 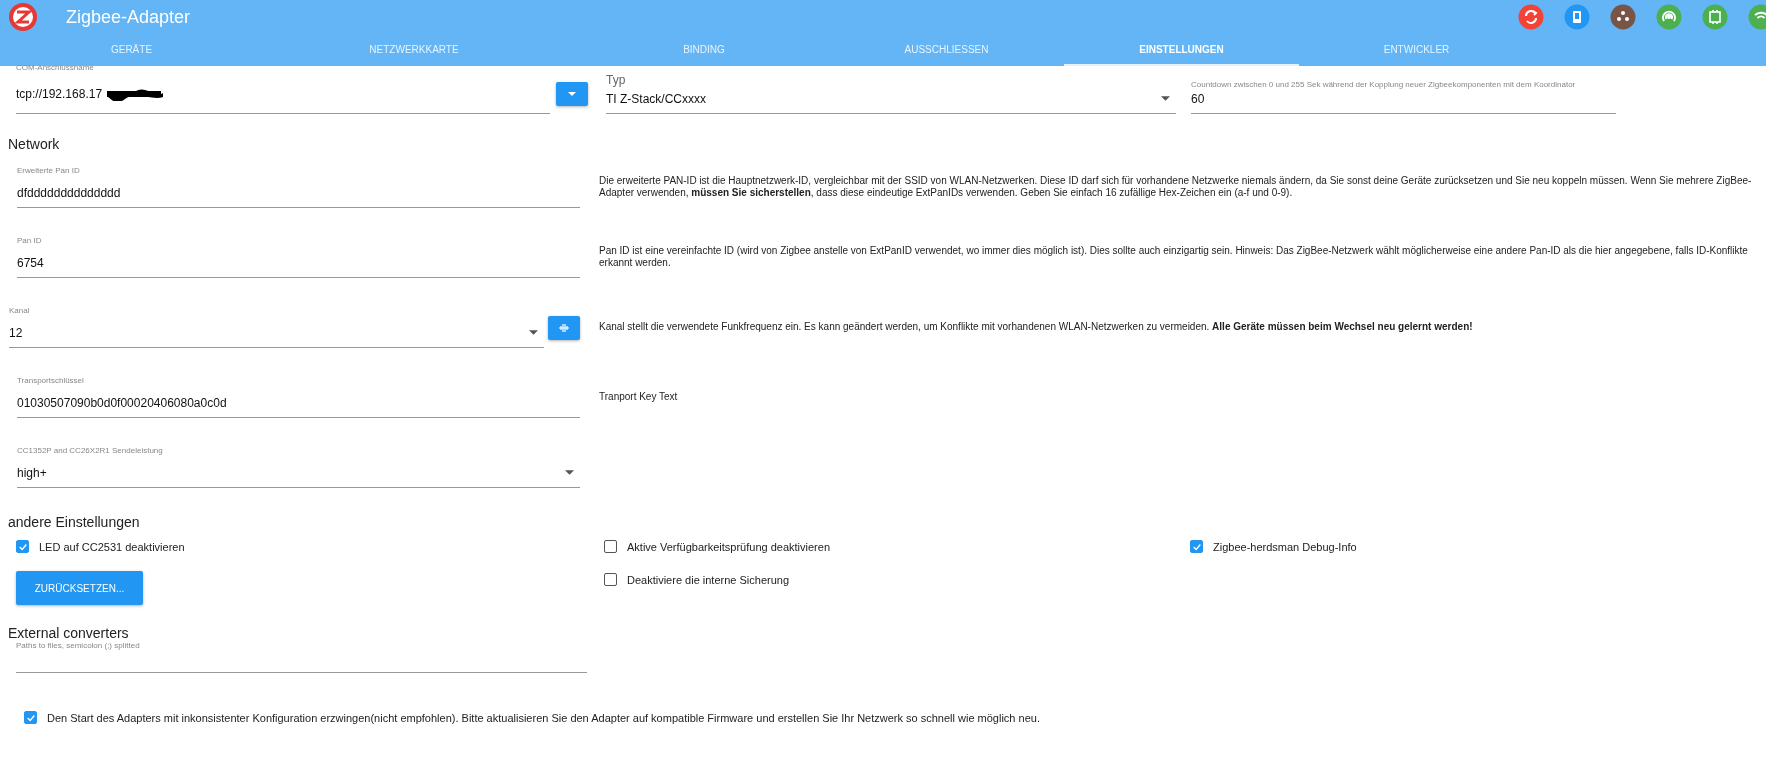 I want to click on section-heading: Network, so click(x=34, y=144).